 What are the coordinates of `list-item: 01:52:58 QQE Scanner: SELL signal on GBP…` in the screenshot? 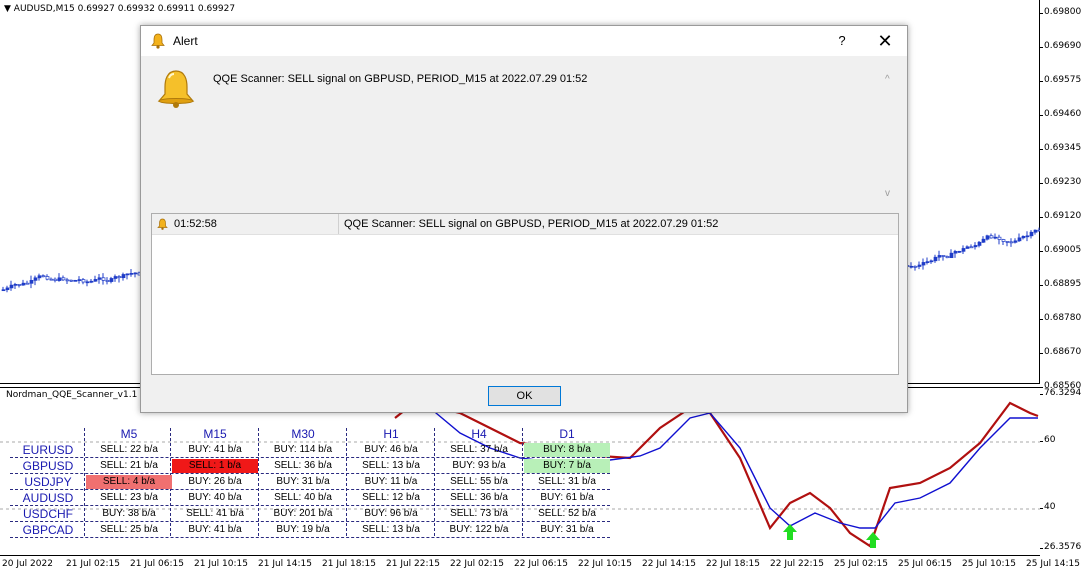 It's located at (525, 224).